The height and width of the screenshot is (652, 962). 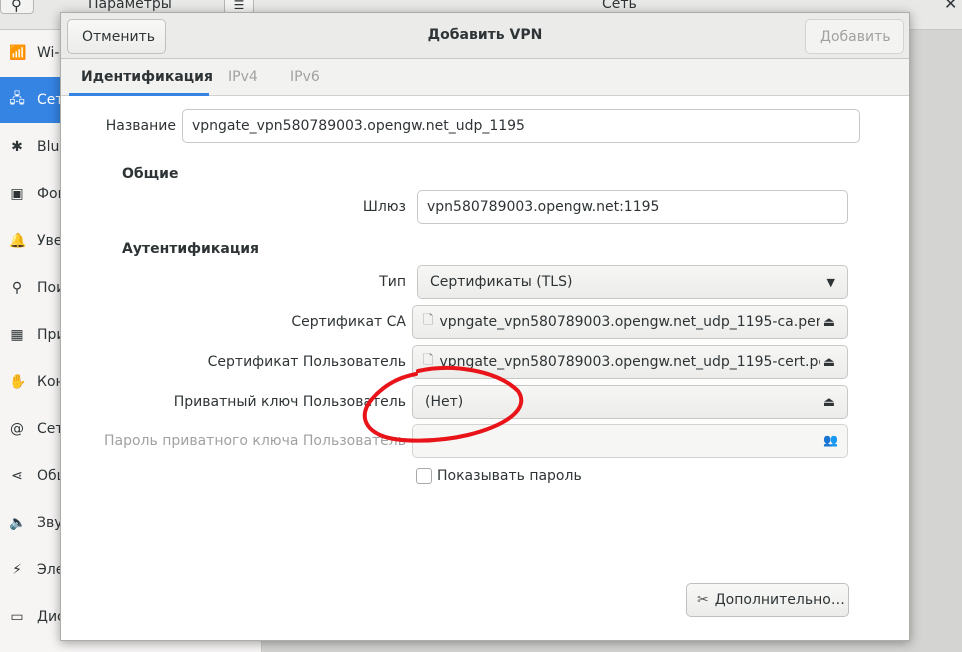 What do you see at coordinates (950, 6) in the screenshot?
I see `close-icon: ✕` at bounding box center [950, 6].